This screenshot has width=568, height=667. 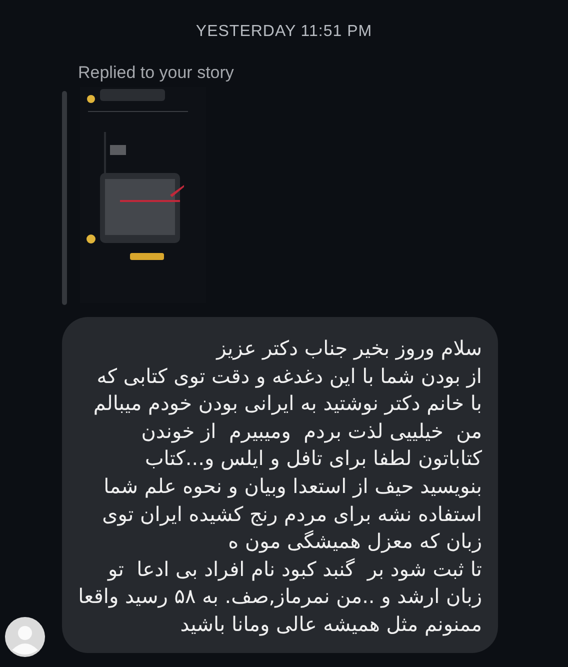 I want to click on reply-label: Replied to your story, so click(x=156, y=73).